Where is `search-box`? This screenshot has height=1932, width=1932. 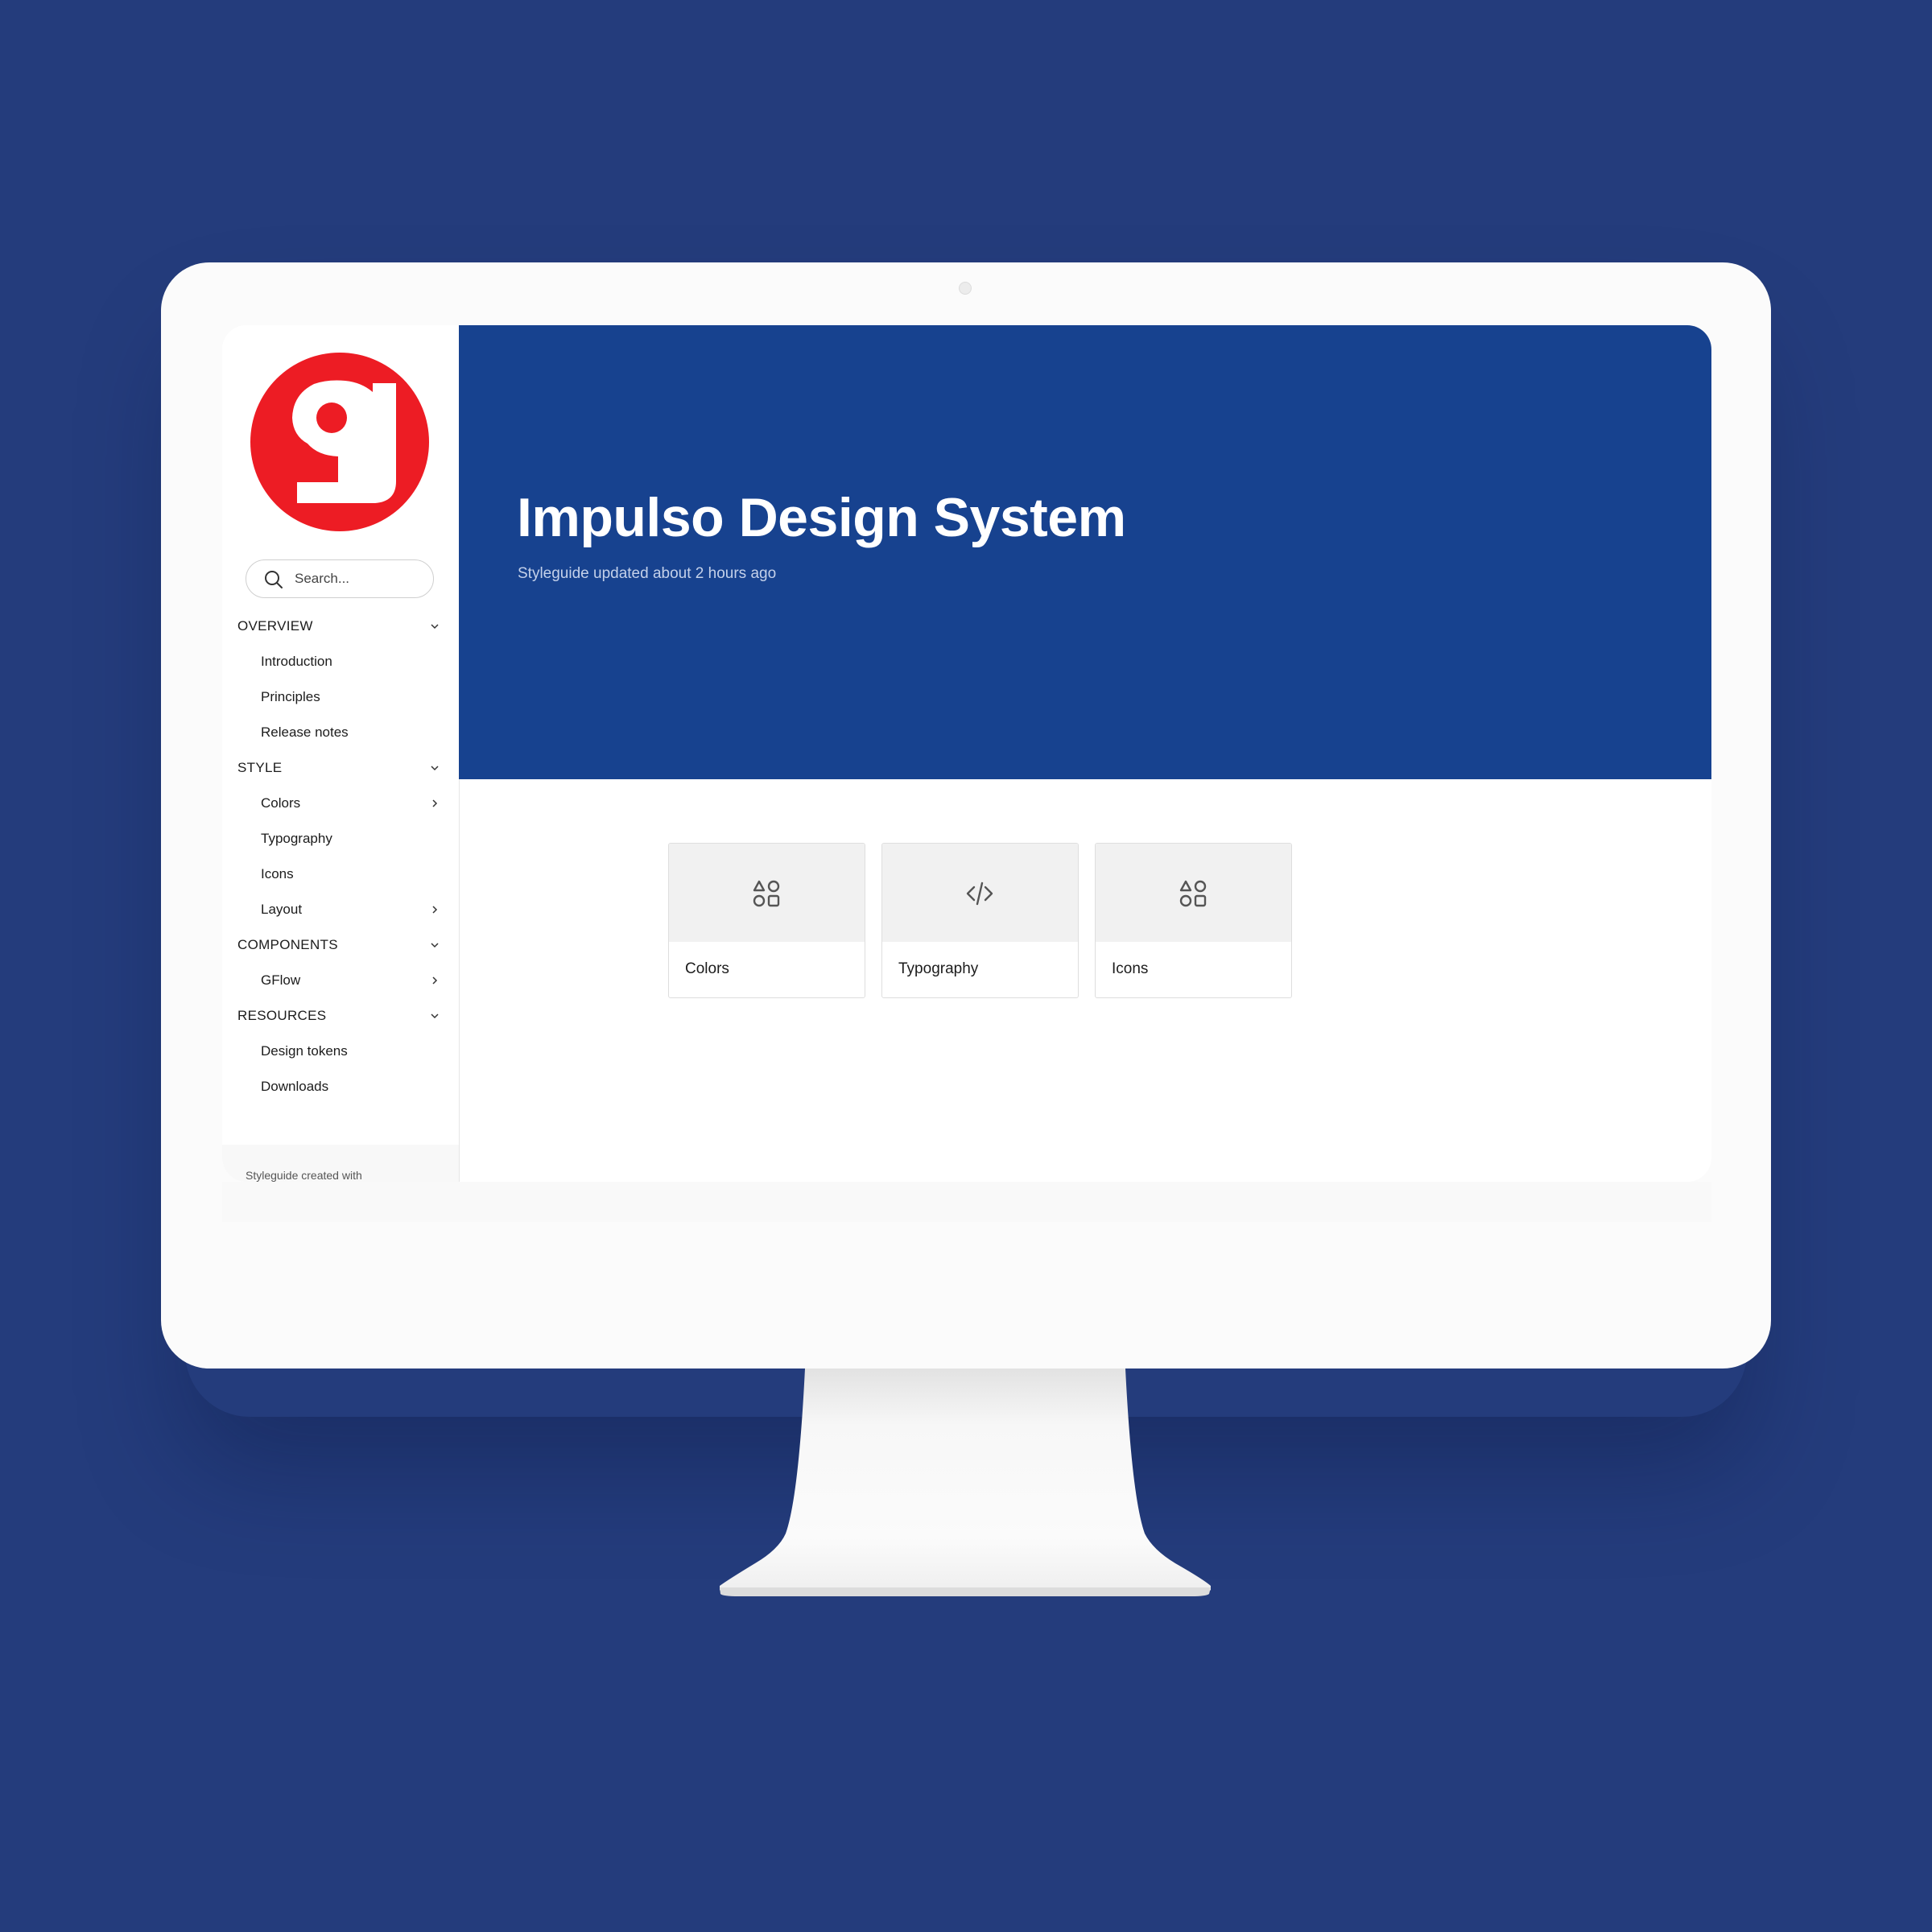 search-box is located at coordinates (340, 578).